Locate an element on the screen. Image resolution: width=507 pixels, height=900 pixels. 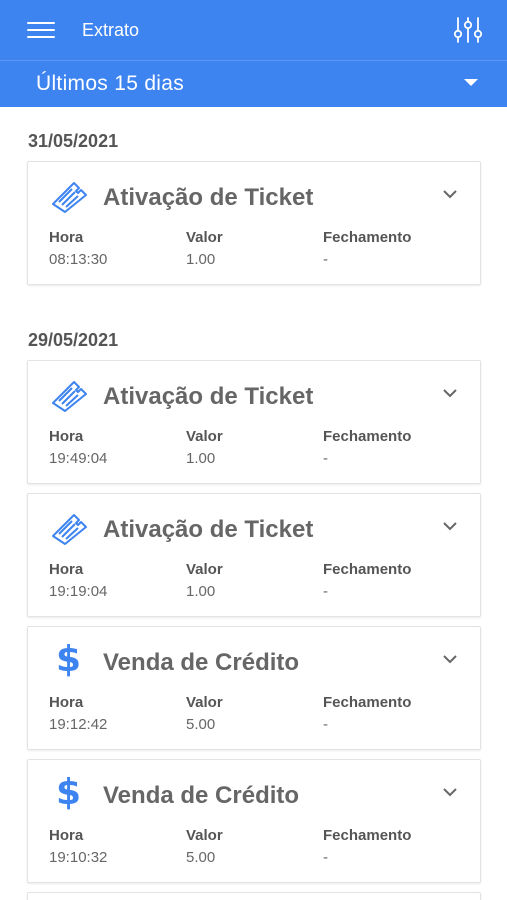
period-selector-label: Últimos 15 dias is located at coordinates (110, 83).